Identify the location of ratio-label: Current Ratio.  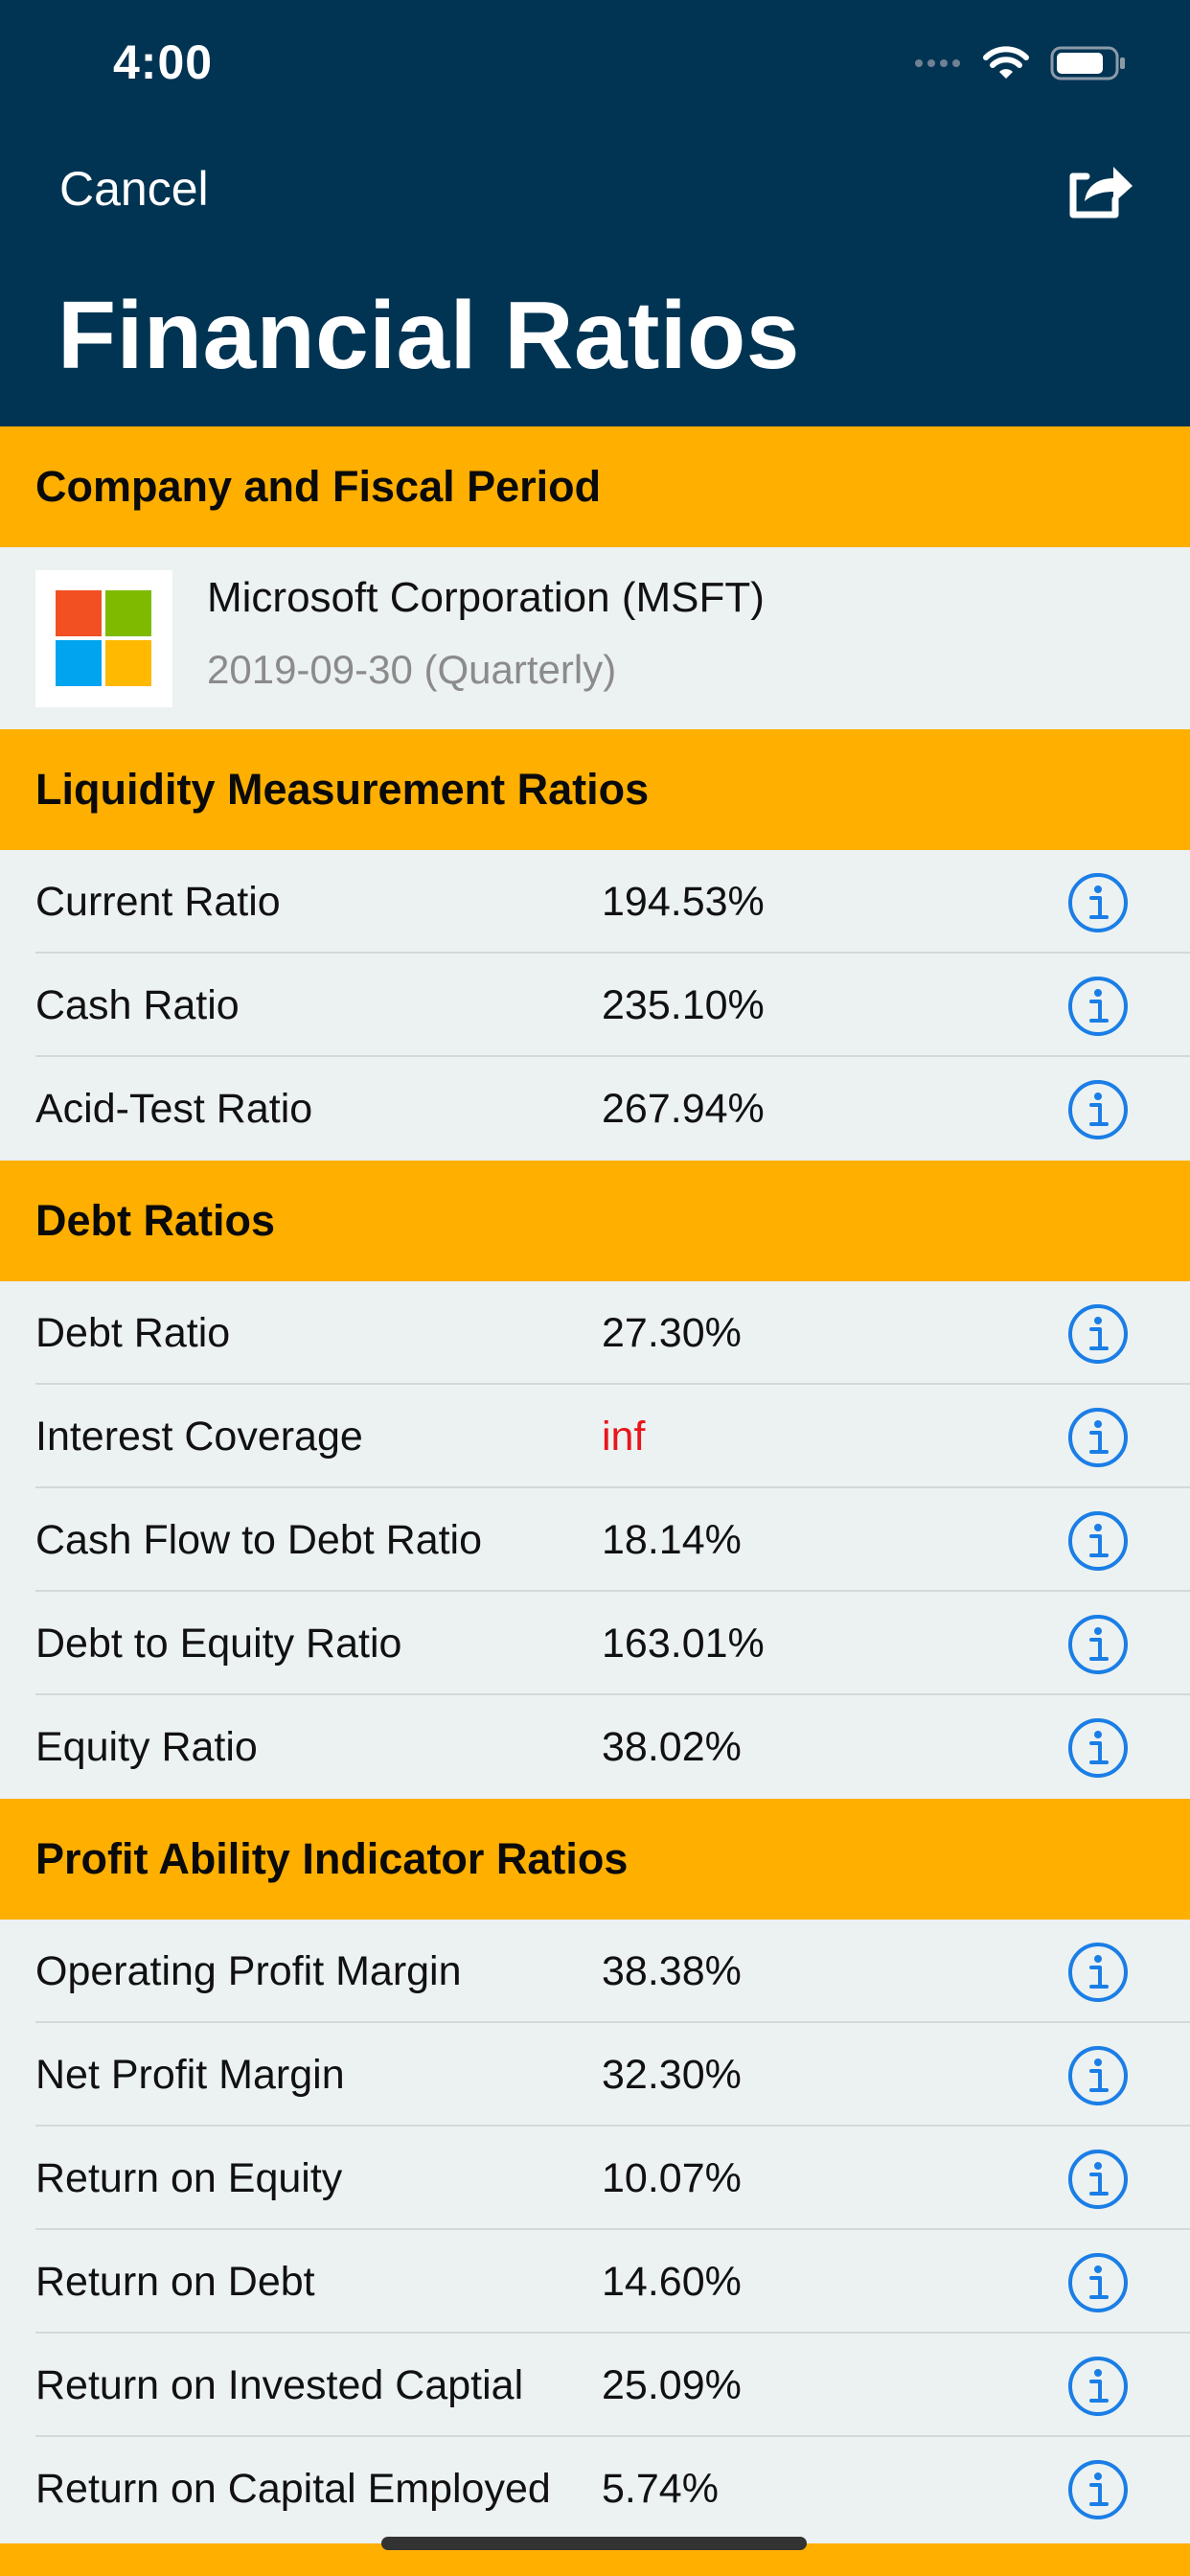
(158, 902).